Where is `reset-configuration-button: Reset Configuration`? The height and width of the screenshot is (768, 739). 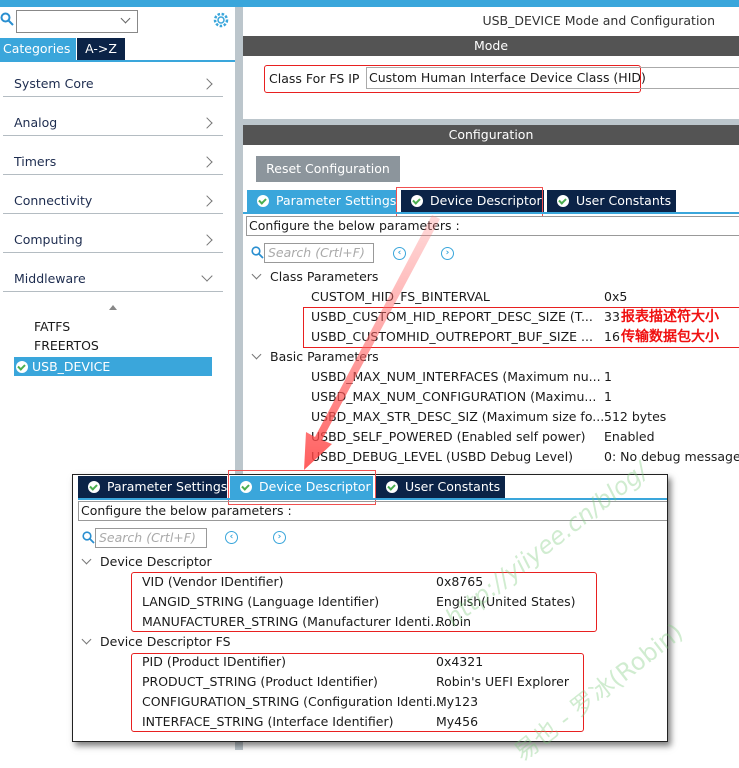
reset-configuration-button: Reset Configuration is located at coordinates (328, 169).